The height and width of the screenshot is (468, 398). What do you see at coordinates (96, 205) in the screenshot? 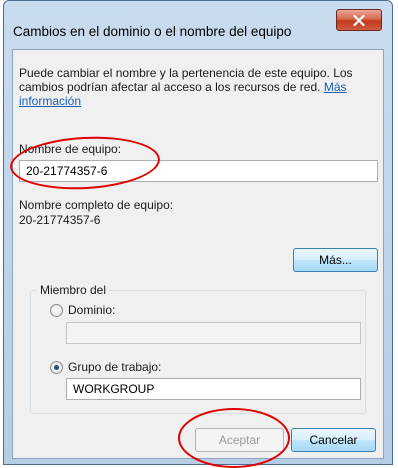
I see `full-name-label: Nombre completo de equipo:` at bounding box center [96, 205].